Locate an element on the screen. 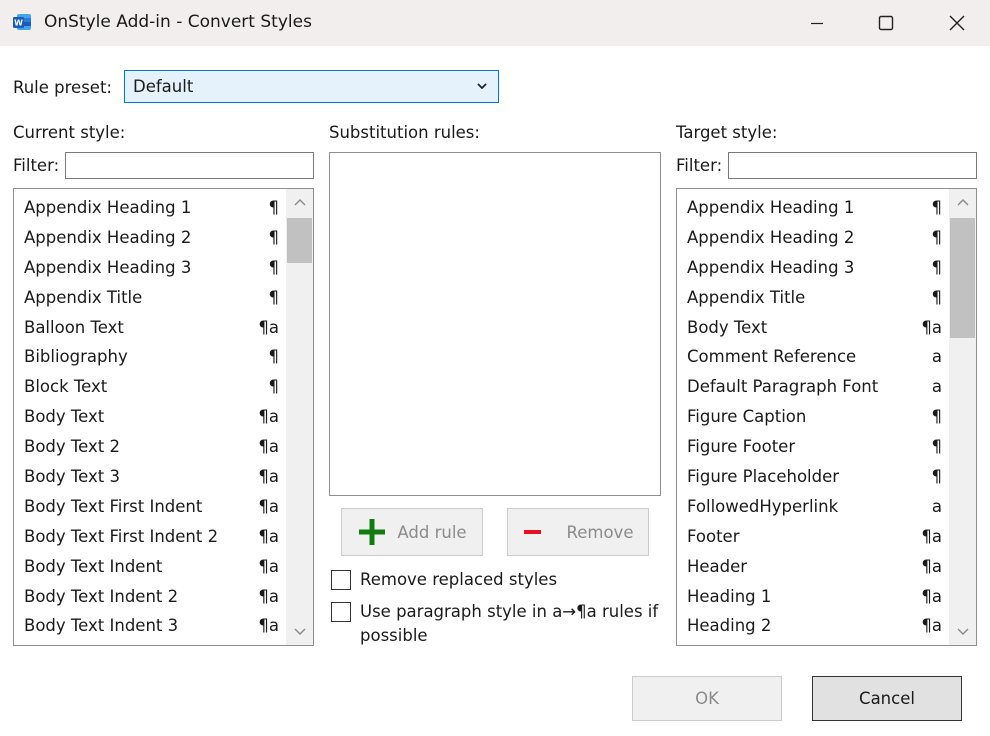 This screenshot has height=736, width=990. style-name: Appendix Heading 3 is located at coordinates (771, 267).